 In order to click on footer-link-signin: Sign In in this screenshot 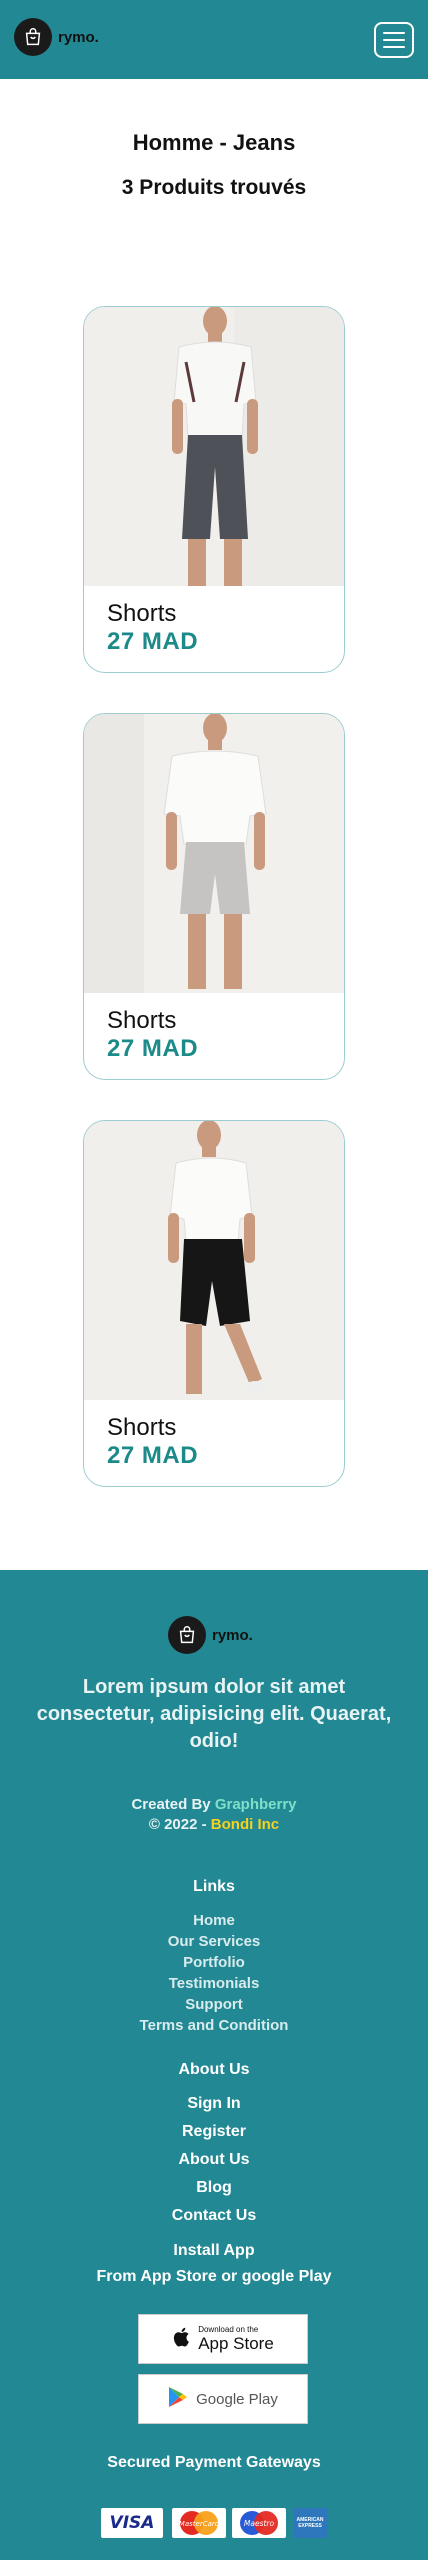, I will do `click(214, 2104)`.